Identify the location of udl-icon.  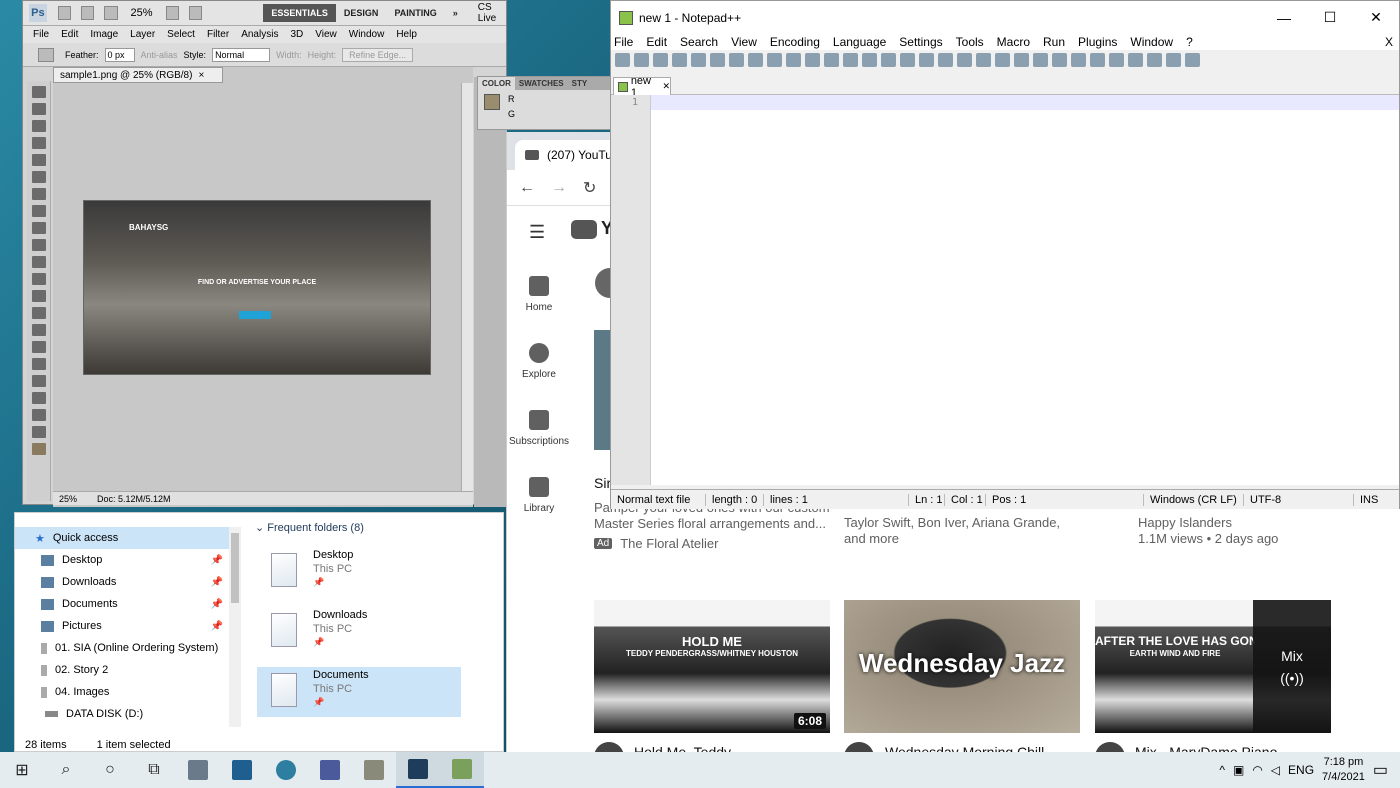
(1021, 60).